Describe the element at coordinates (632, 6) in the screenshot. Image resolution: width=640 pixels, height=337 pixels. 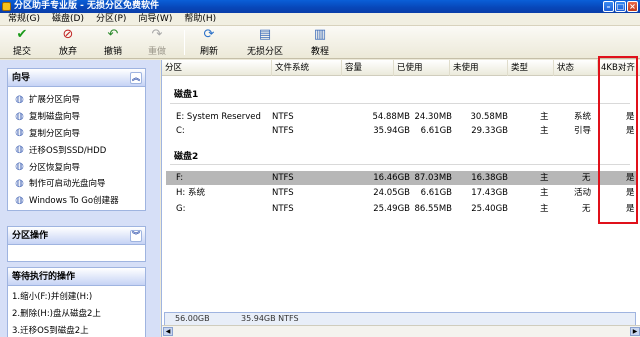
I see `close-icon: ×` at that location.